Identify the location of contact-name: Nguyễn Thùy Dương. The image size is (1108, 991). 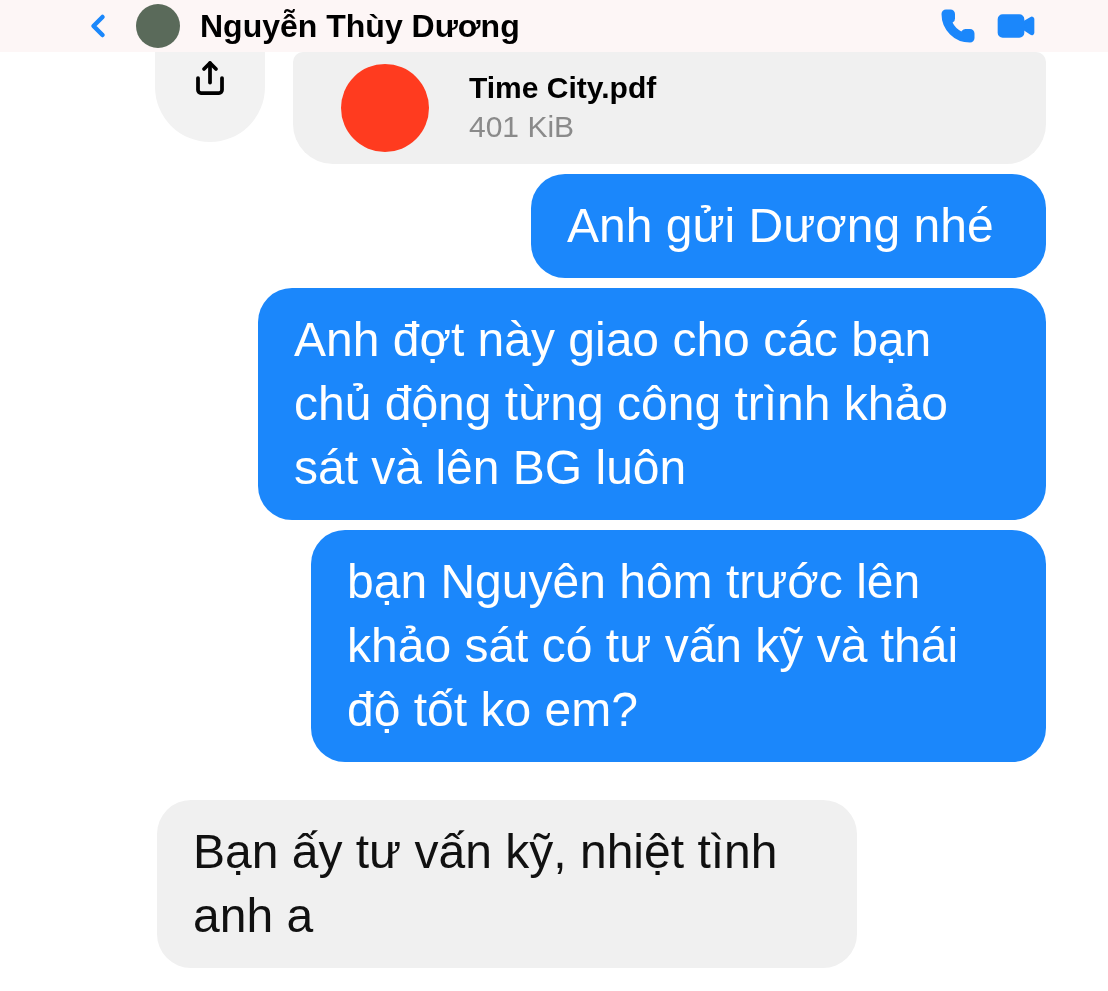
(360, 26).